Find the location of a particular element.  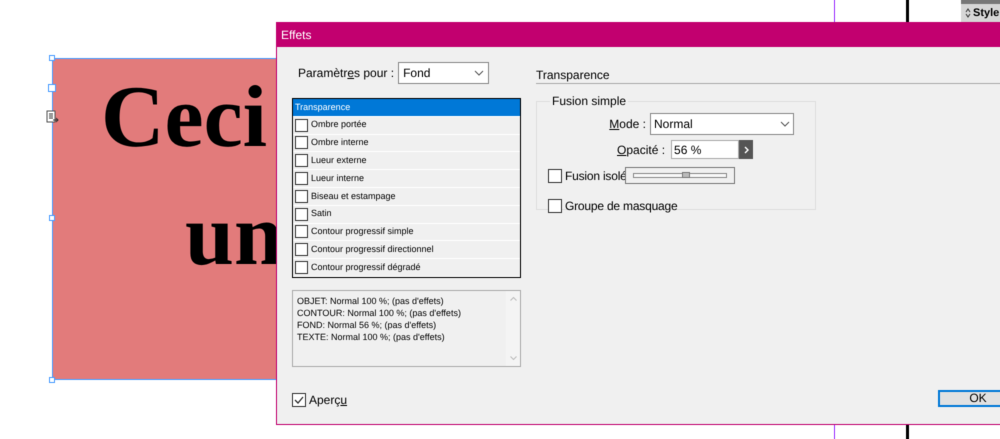

panel-tab: Style is located at coordinates (980, 11).